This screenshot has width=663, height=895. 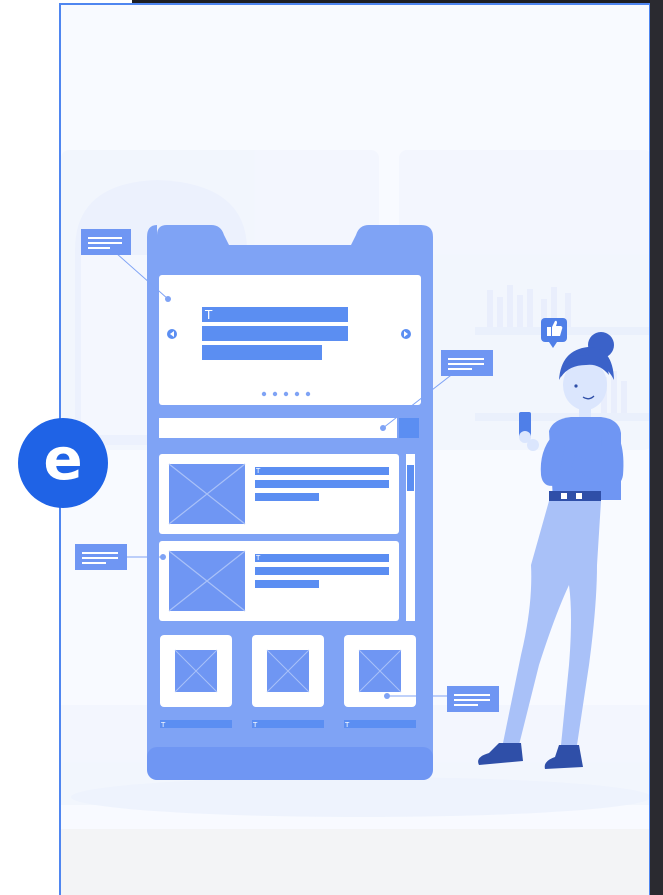 I want to click on right-dark-edge, so click(x=656, y=447).